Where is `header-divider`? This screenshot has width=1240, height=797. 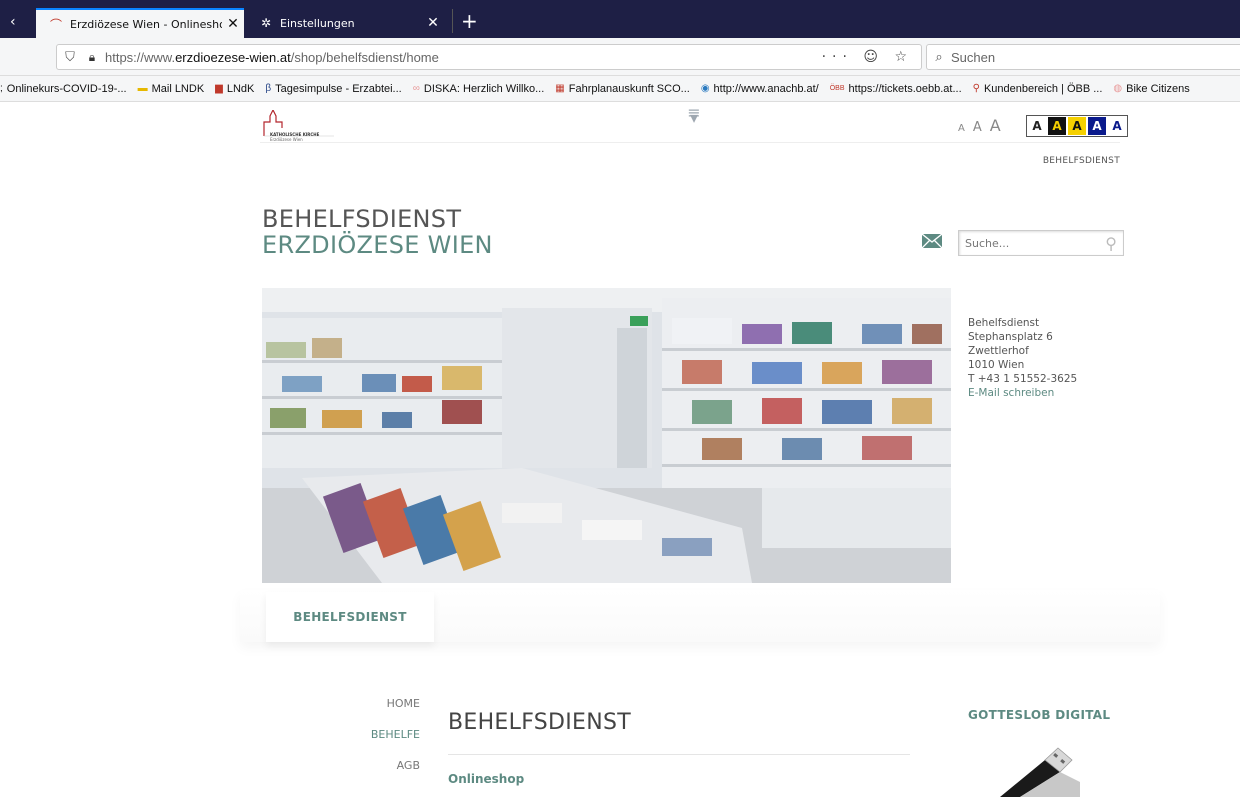
header-divider is located at coordinates (690, 142).